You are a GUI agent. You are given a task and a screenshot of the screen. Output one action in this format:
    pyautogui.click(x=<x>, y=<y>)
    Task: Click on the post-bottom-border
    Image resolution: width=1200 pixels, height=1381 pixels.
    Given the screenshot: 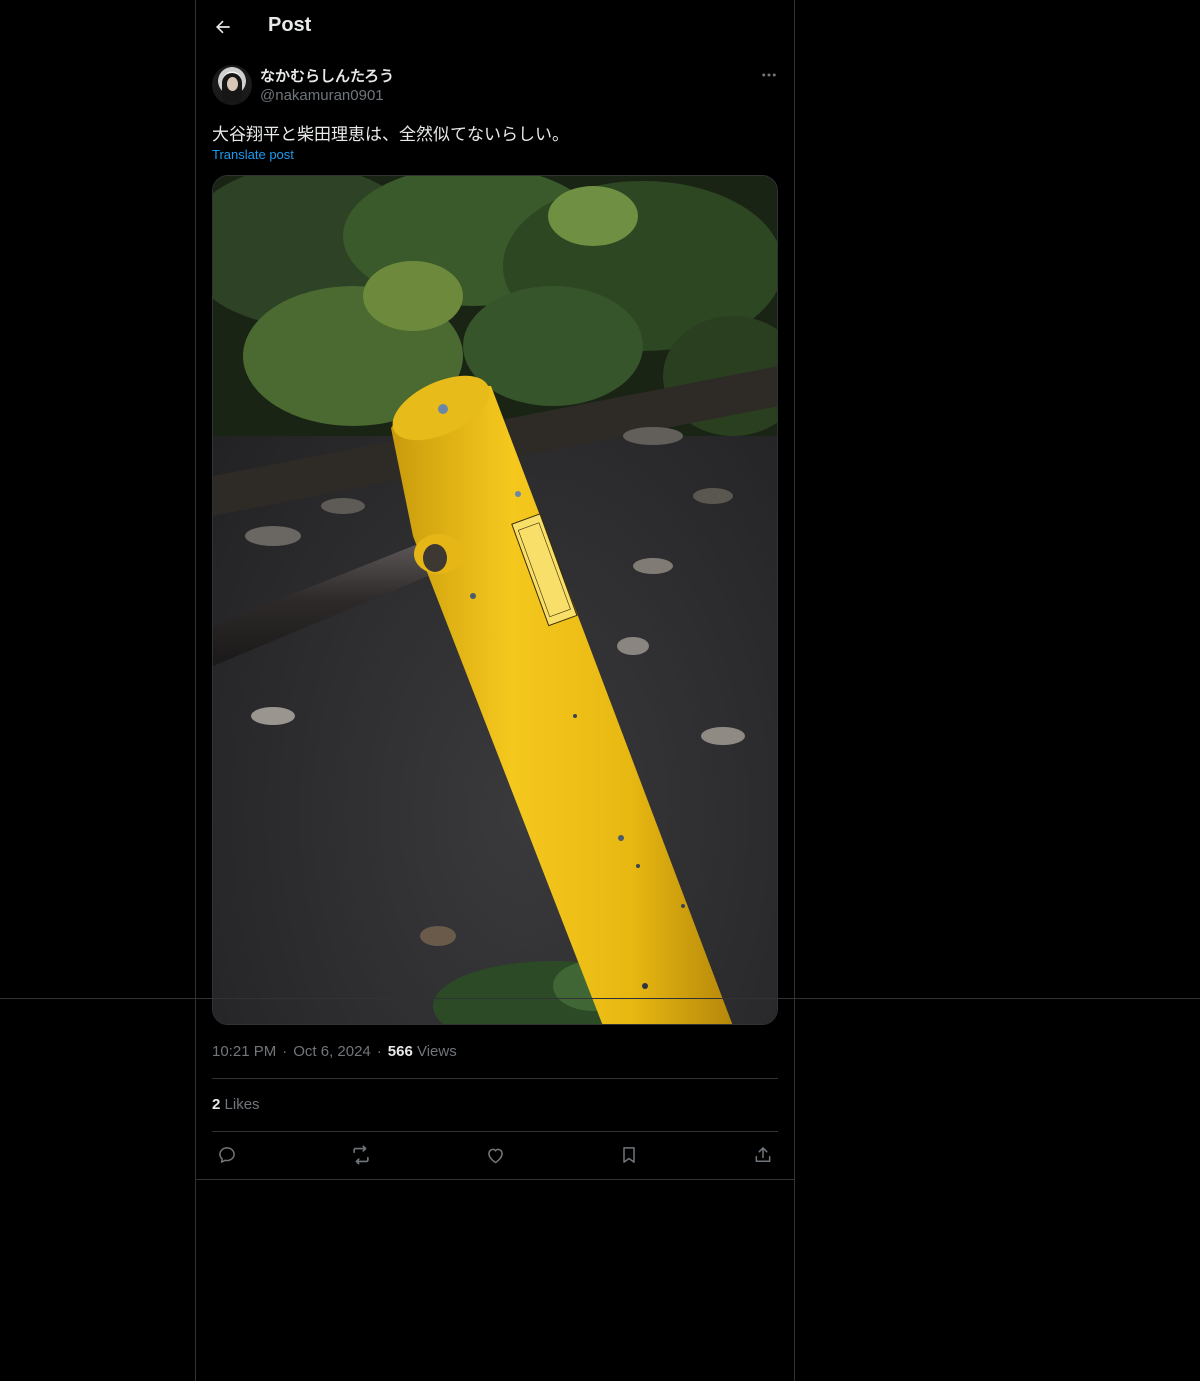 What is the action you would take?
    pyautogui.click(x=495, y=1179)
    